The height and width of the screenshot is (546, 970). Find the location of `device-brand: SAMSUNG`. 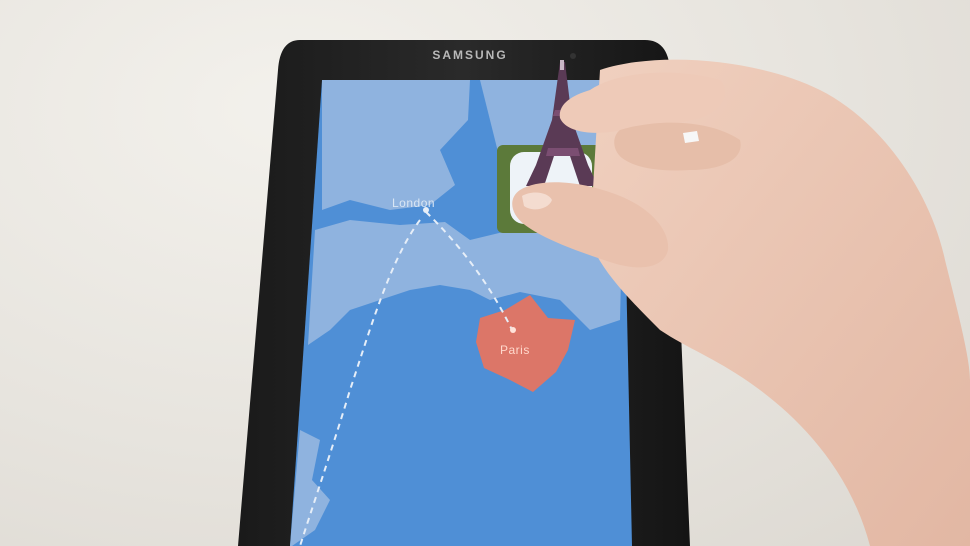

device-brand: SAMSUNG is located at coordinates (470, 55).